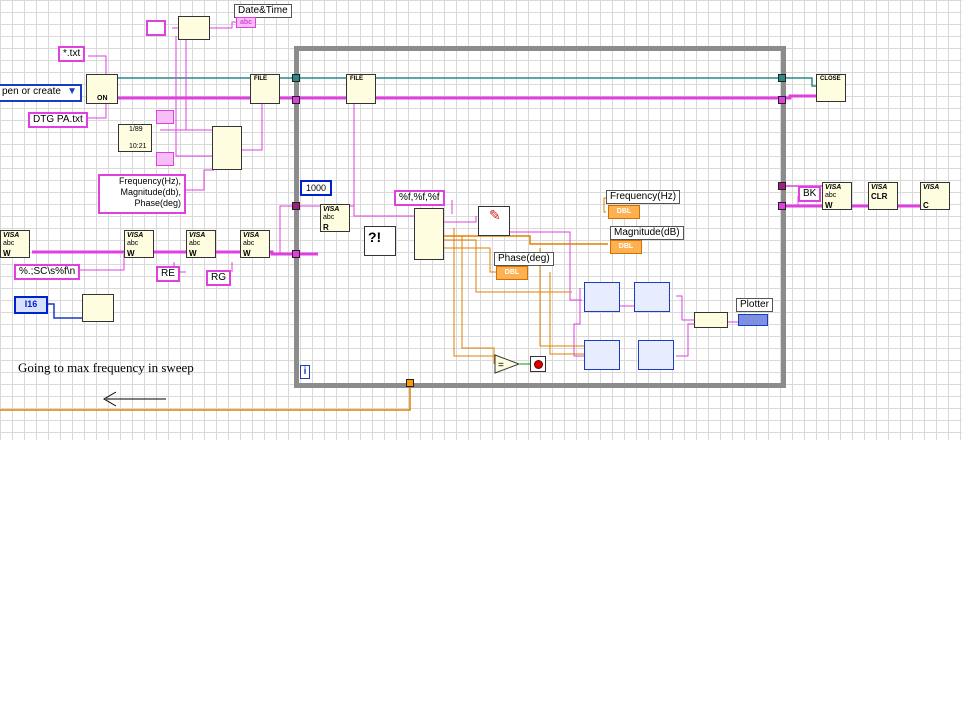  Describe the element at coordinates (331, 209) in the screenshot. I see `visa-read-title: VISA` at that location.